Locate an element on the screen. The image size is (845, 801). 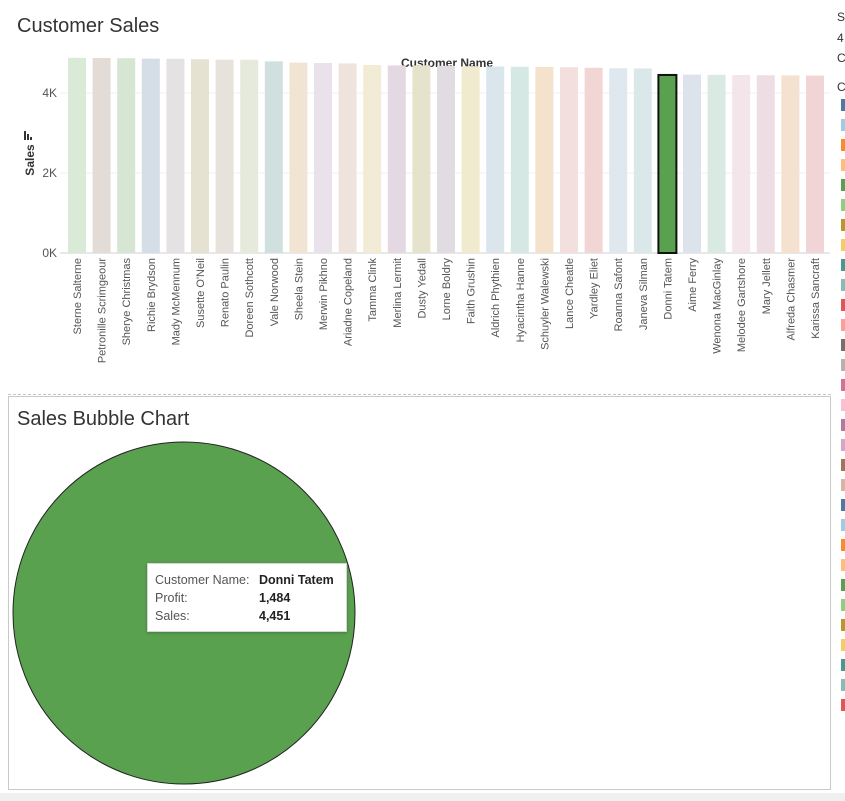
tooltip-value: 1,484 is located at coordinates (275, 598).